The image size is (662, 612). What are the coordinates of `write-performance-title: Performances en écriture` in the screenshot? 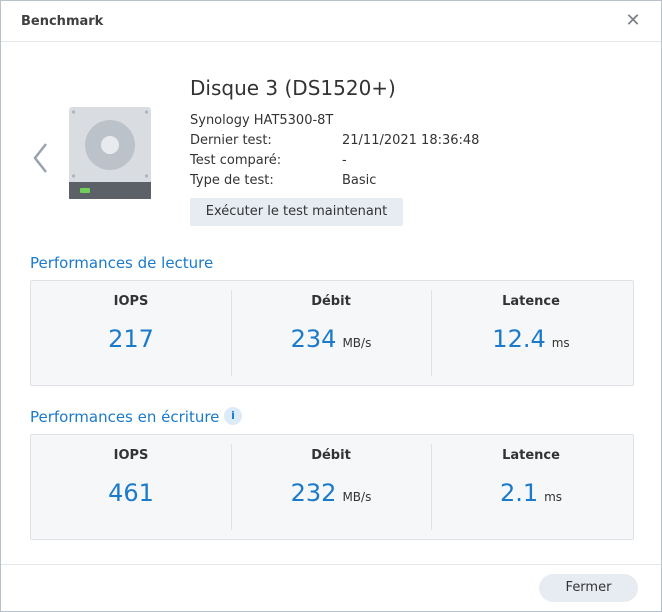 It's located at (125, 417).